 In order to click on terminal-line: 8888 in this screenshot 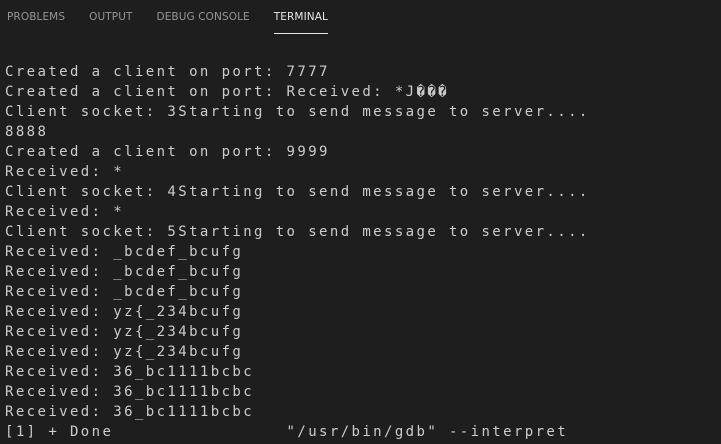, I will do `click(27, 132)`.